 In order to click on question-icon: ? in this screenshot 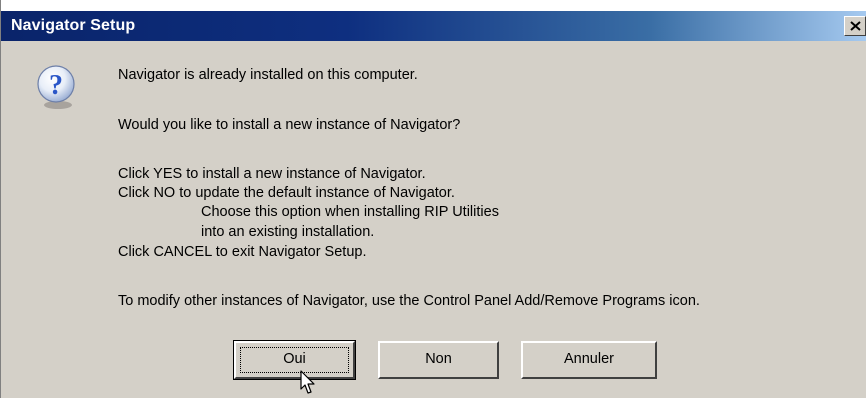, I will do `click(56, 87)`.